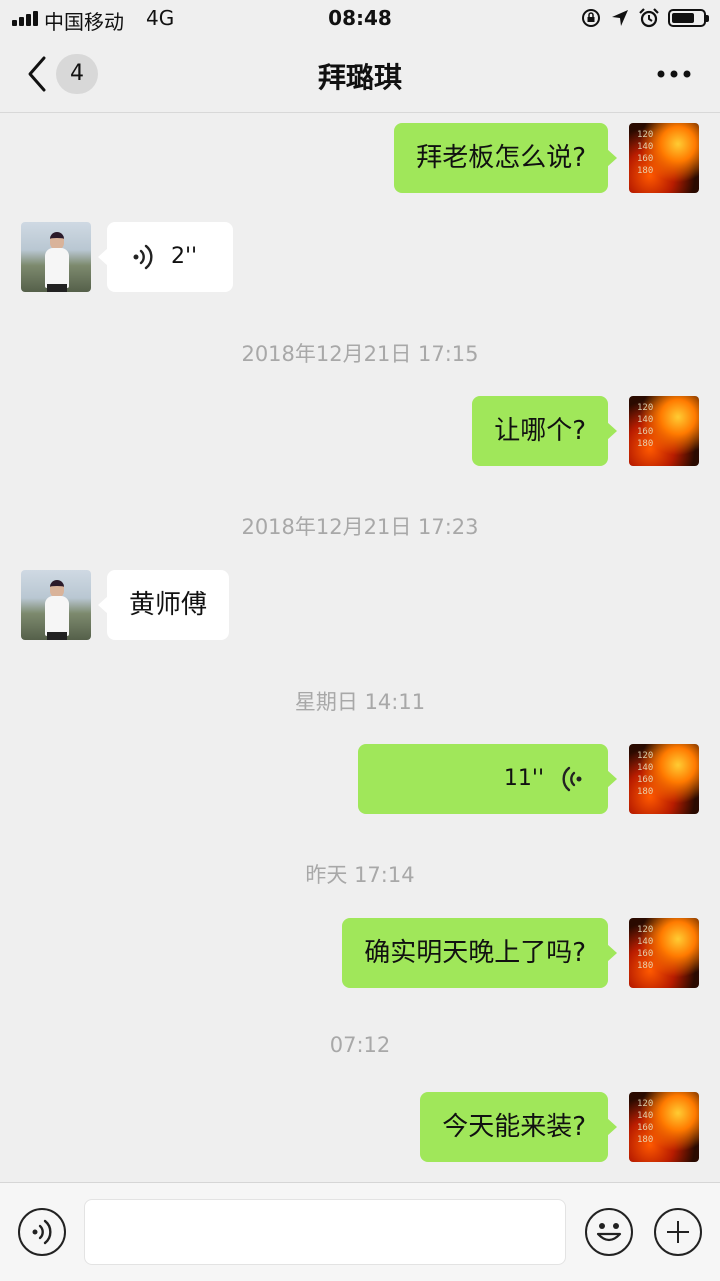 The image size is (720, 1281). Describe the element at coordinates (688, 18) in the screenshot. I see `battery-icon` at that location.